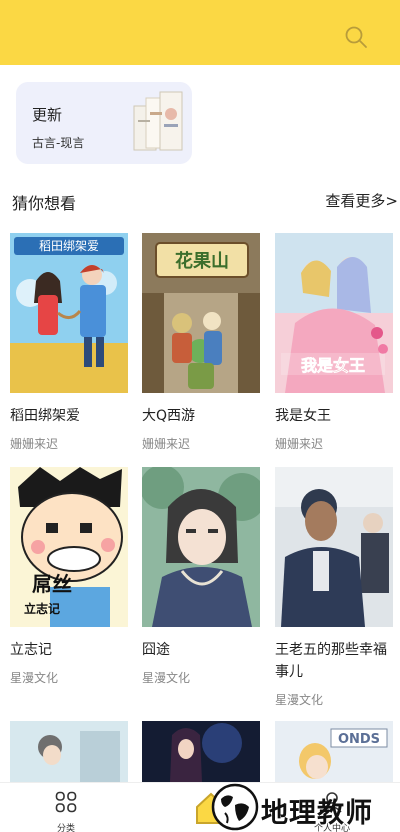  Describe the element at coordinates (31, 650) in the screenshot. I see `comic-title: 立志记` at that location.